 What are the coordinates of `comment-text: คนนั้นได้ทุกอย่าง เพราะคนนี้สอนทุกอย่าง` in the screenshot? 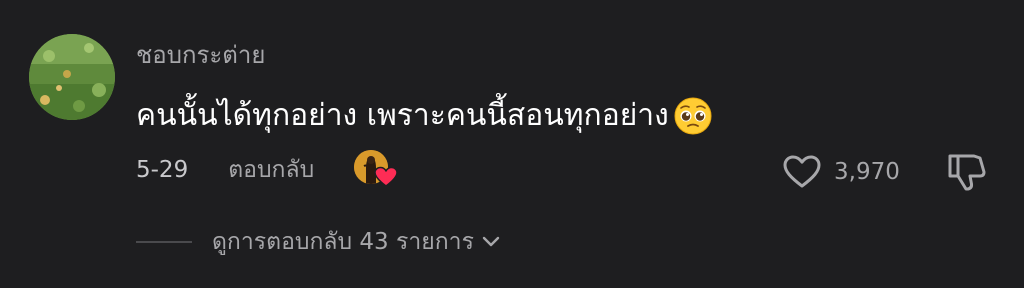 It's located at (402, 115).